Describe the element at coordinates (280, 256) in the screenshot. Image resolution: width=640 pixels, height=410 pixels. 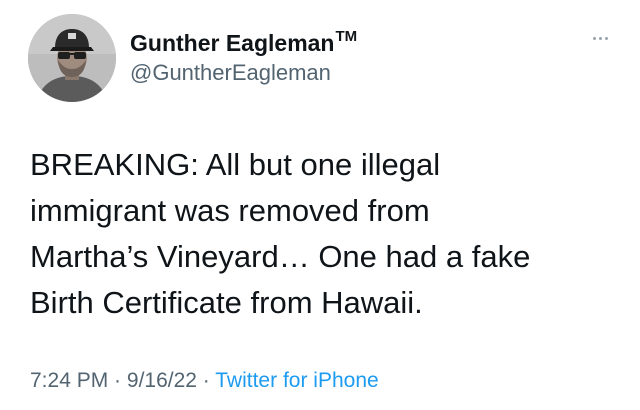
I see `tweet-text-line: Martha’s Vineyard… One had a fake` at that location.